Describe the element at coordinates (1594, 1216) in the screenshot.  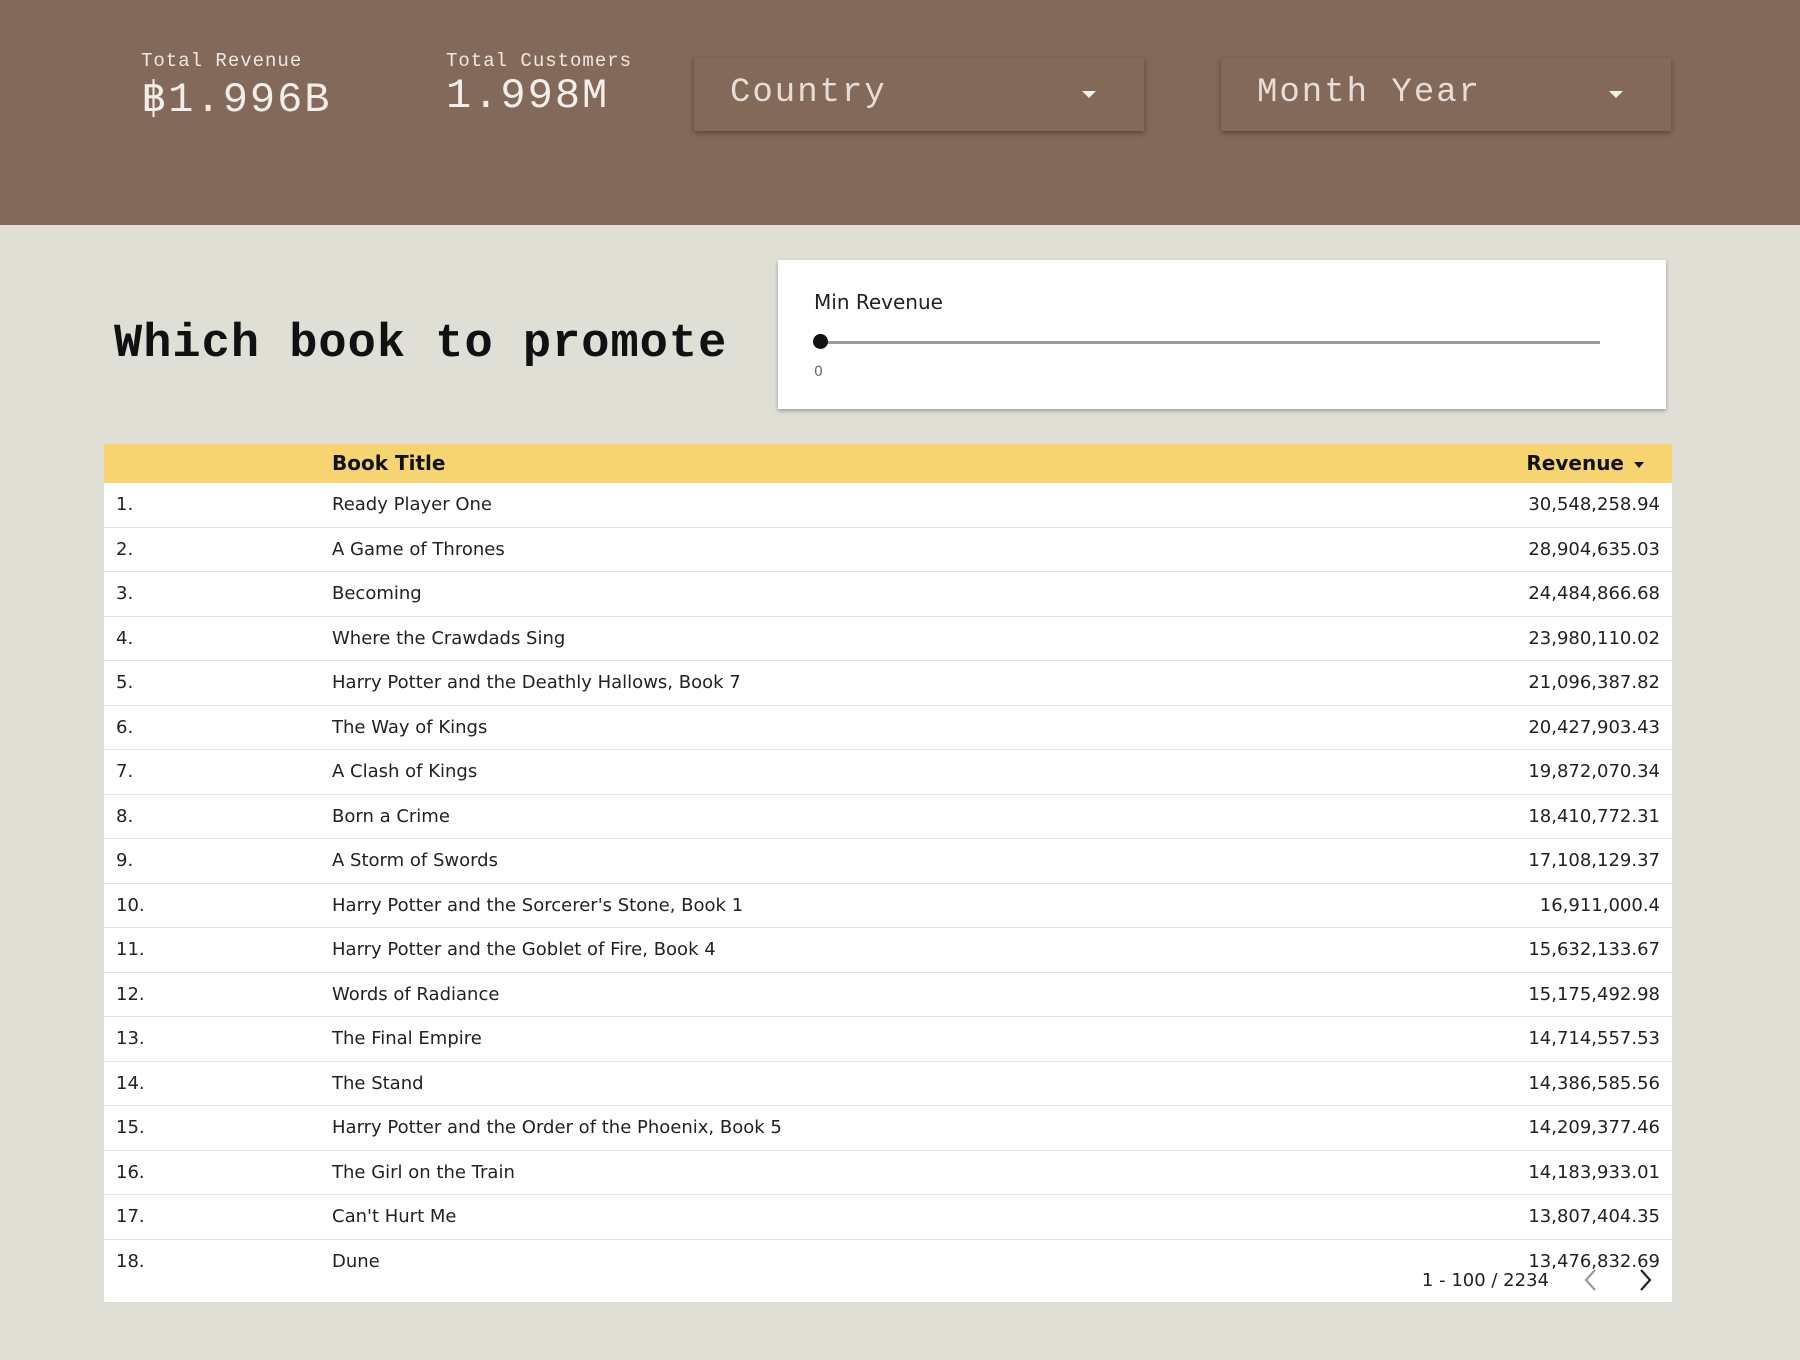
I see `row-revenue: 13,807,404.35` at that location.